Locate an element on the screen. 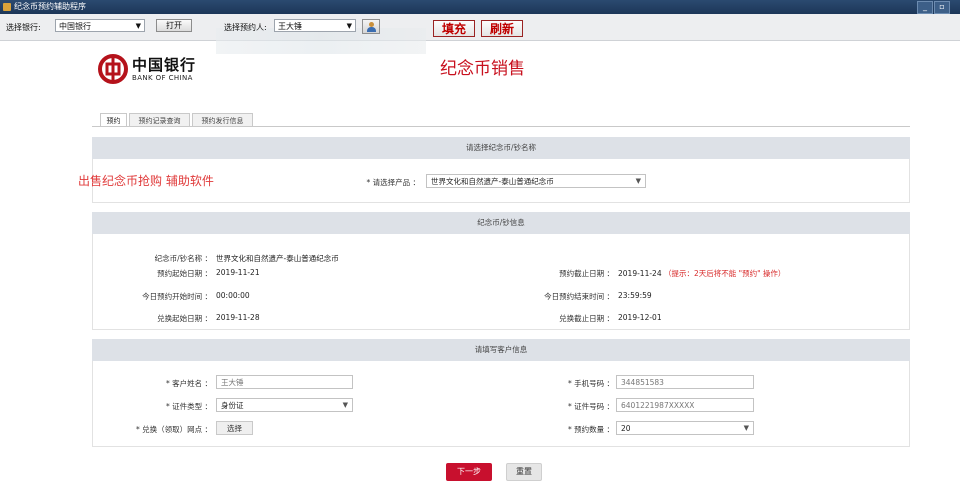 Image resolution: width=960 pixels, height=499 pixels. quantity-value: 20 is located at coordinates (626, 428).